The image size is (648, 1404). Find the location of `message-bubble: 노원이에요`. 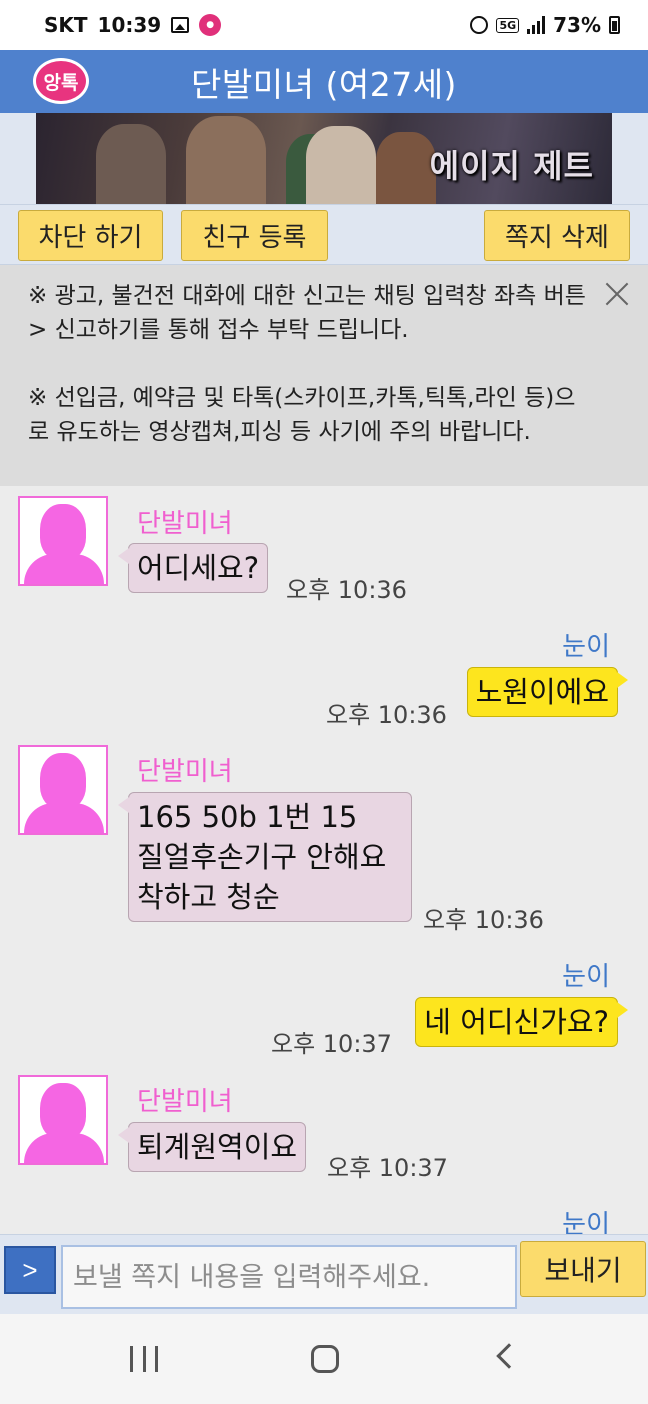

message-bubble: 노원이에요 is located at coordinates (547, 692).